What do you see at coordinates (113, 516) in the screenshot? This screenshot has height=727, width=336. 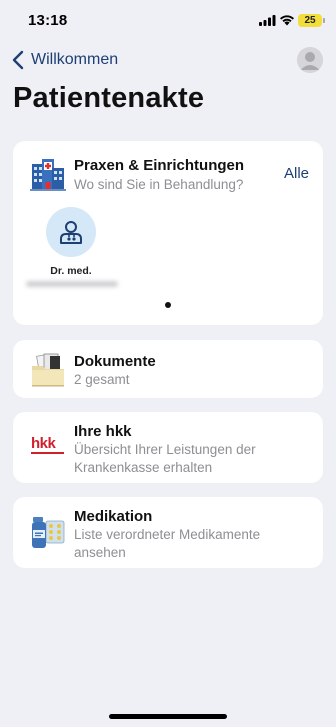 I see `medikation-title: Medikation` at bounding box center [113, 516].